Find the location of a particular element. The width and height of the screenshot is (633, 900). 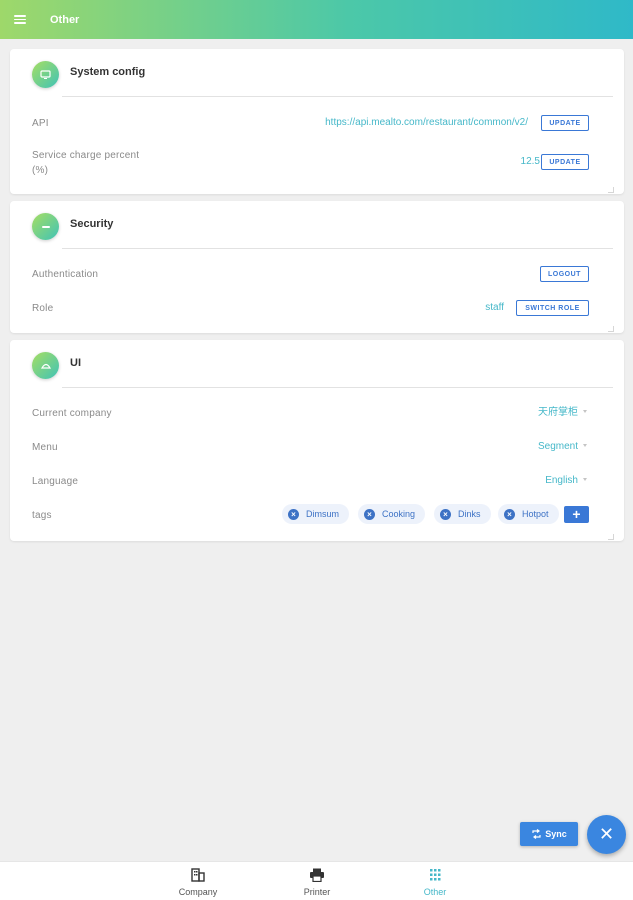

nav-item-printer: Printer is located at coordinates (317, 881).